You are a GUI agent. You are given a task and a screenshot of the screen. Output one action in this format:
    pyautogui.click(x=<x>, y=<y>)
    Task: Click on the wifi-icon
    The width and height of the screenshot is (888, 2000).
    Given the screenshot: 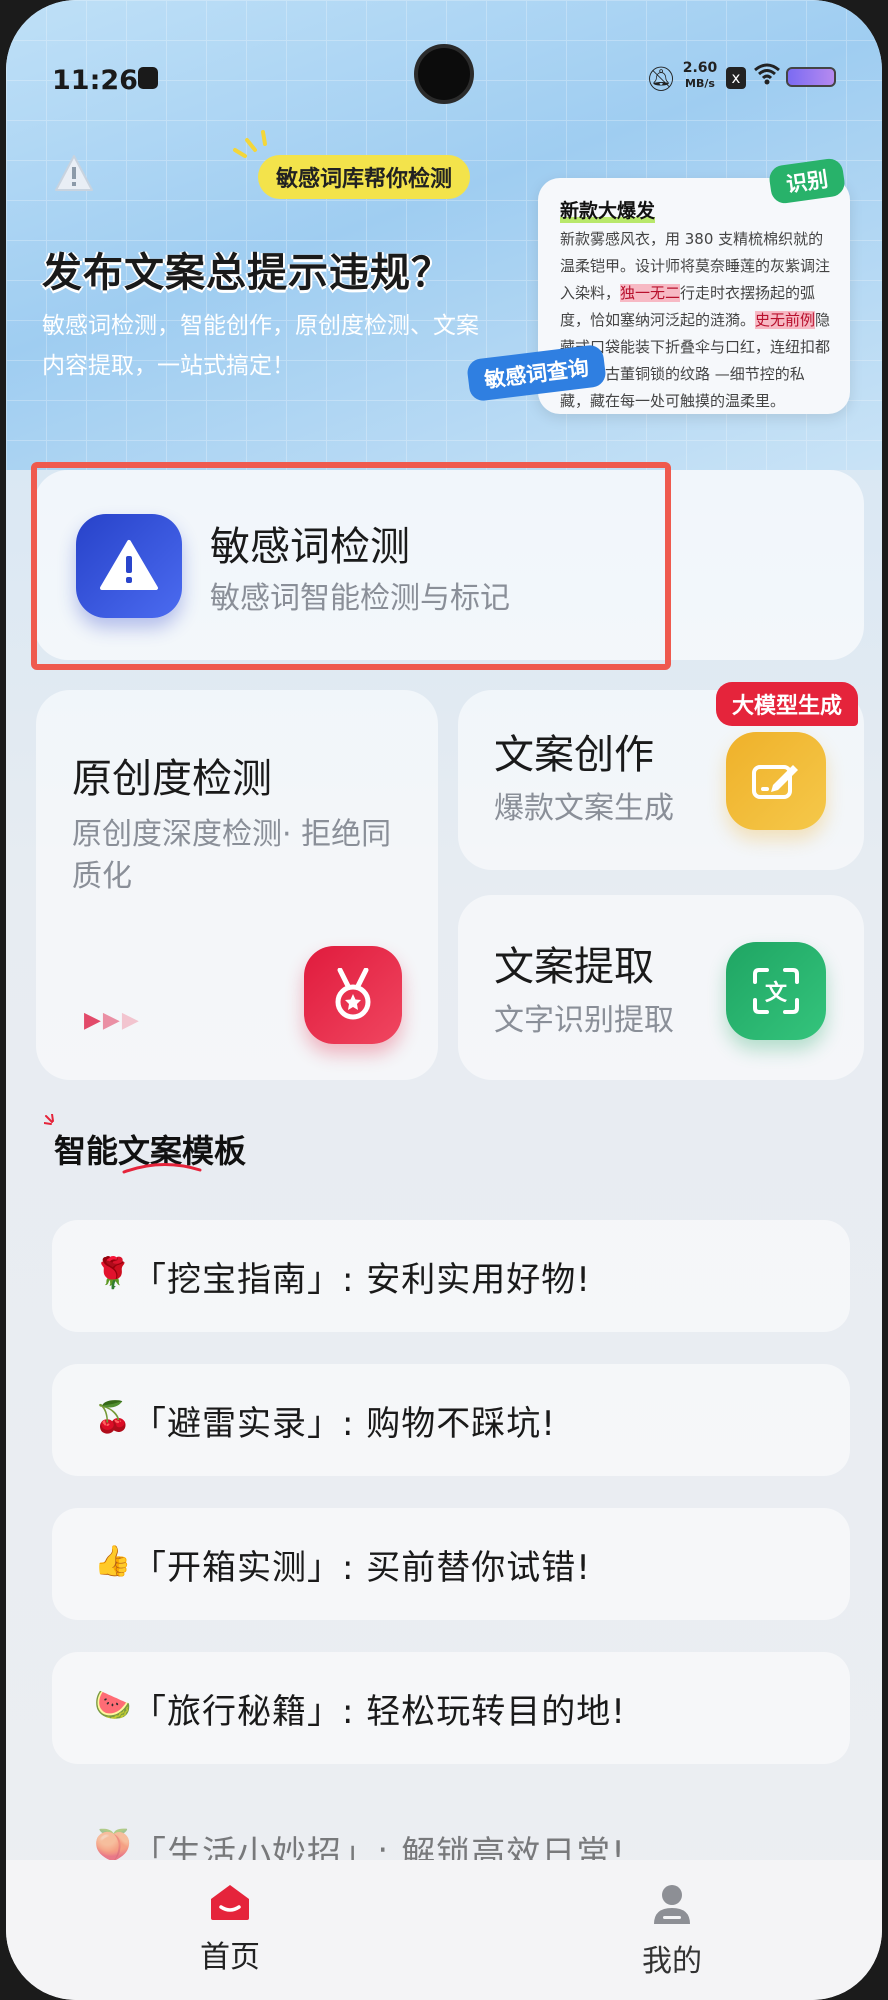 What is the action you would take?
    pyautogui.click(x=767, y=77)
    